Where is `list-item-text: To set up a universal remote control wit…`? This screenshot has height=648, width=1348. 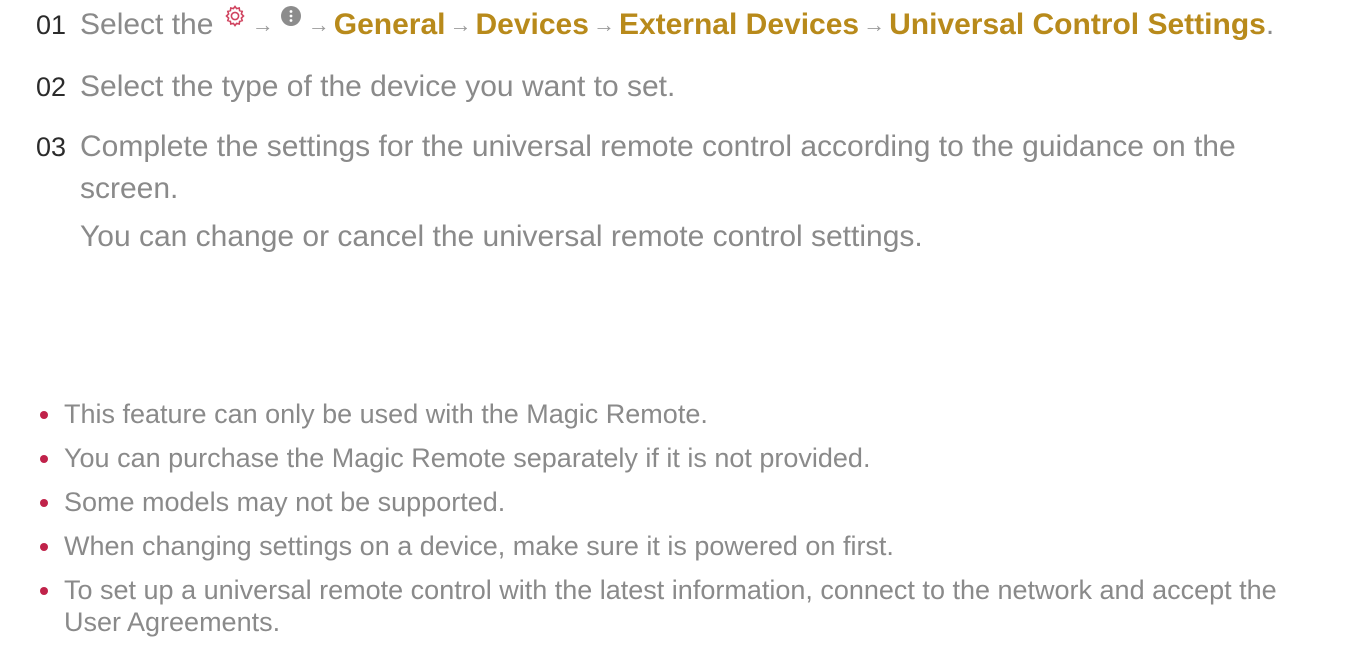
list-item-text: To set up a universal remote control wit… is located at coordinates (670, 606).